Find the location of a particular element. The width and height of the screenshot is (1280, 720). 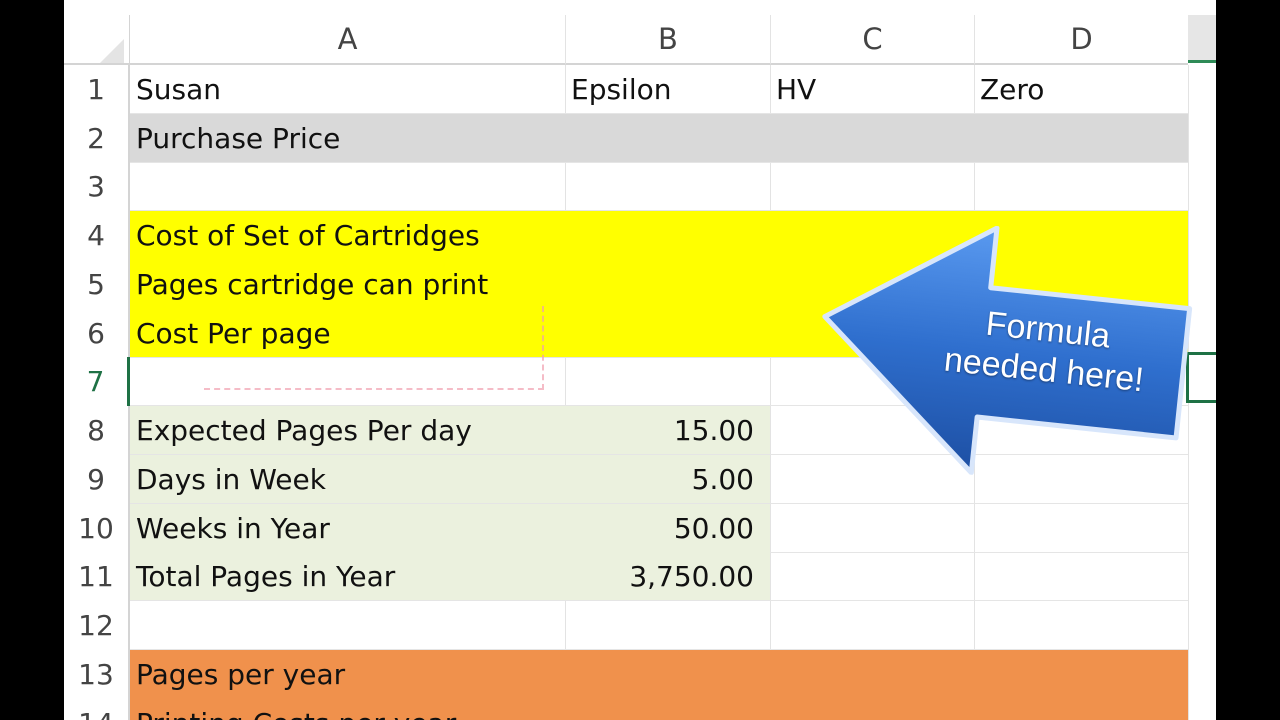

row-header-4: 4 is located at coordinates (97, 235).